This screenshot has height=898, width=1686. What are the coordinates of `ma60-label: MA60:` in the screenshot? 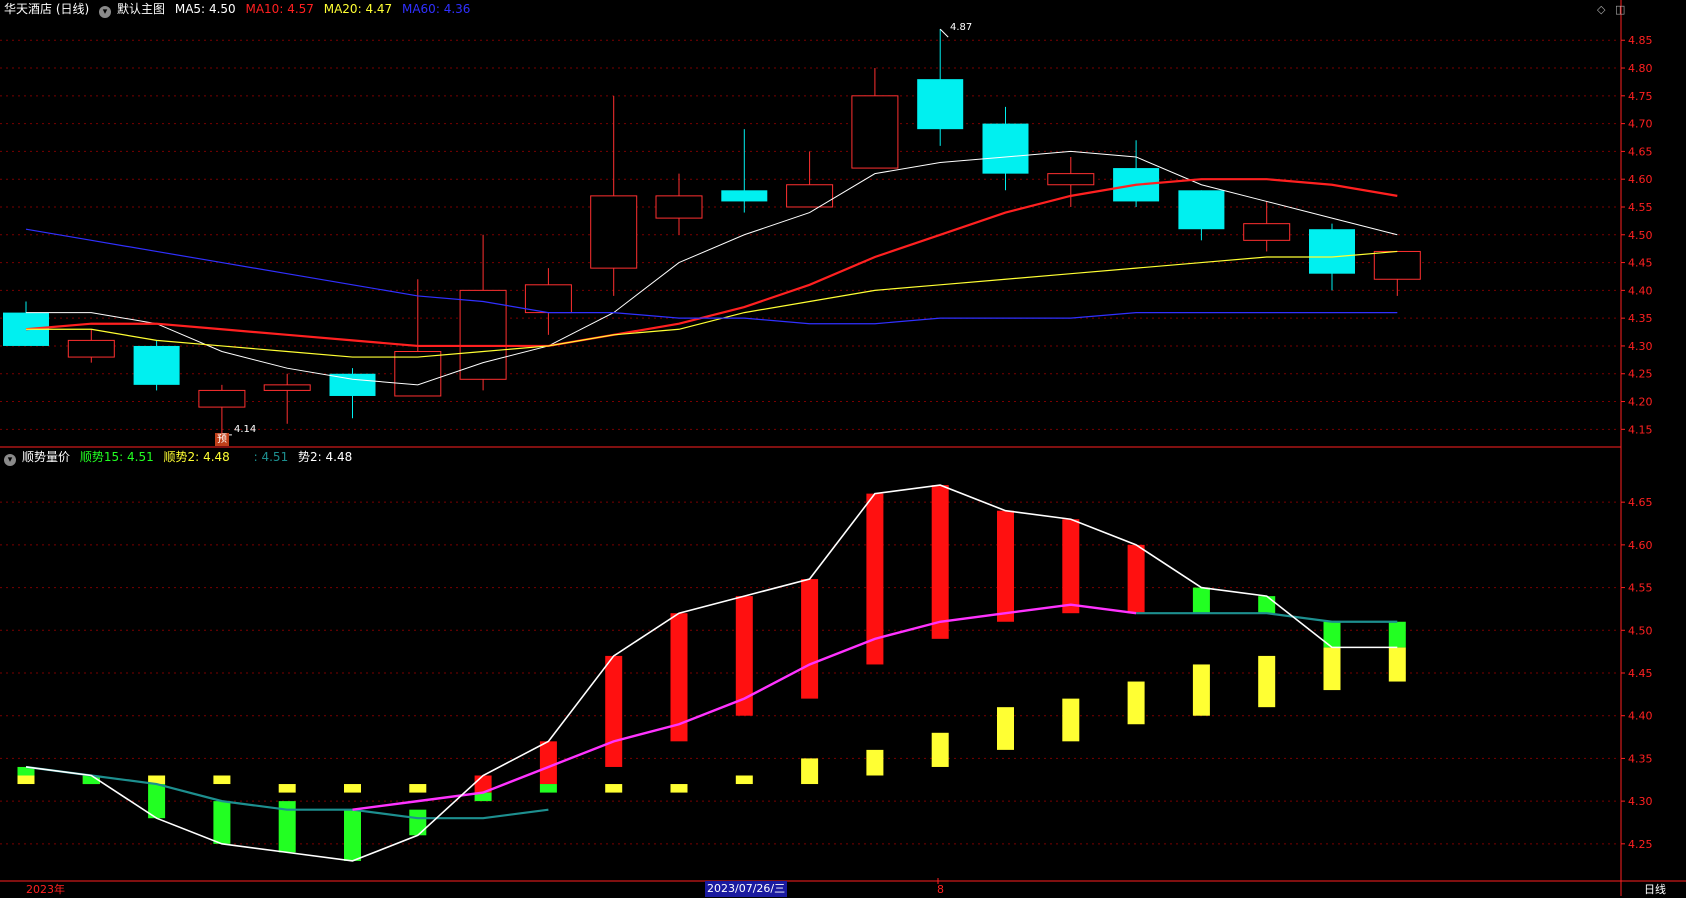 It's located at (420, 9).